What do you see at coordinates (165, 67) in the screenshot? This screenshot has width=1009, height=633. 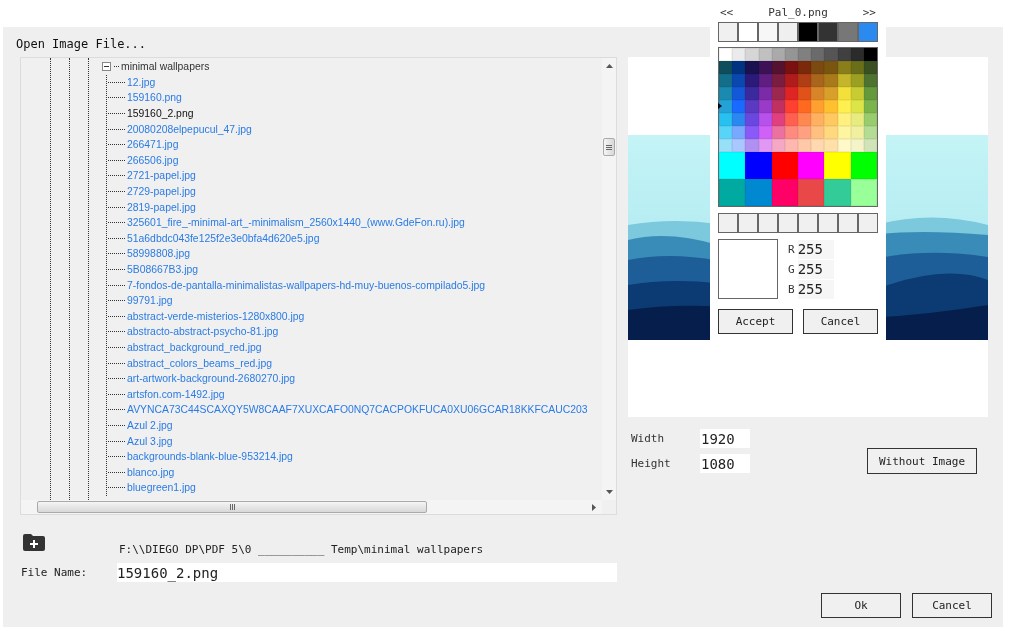 I see `folder-item: minimal wallpapers` at bounding box center [165, 67].